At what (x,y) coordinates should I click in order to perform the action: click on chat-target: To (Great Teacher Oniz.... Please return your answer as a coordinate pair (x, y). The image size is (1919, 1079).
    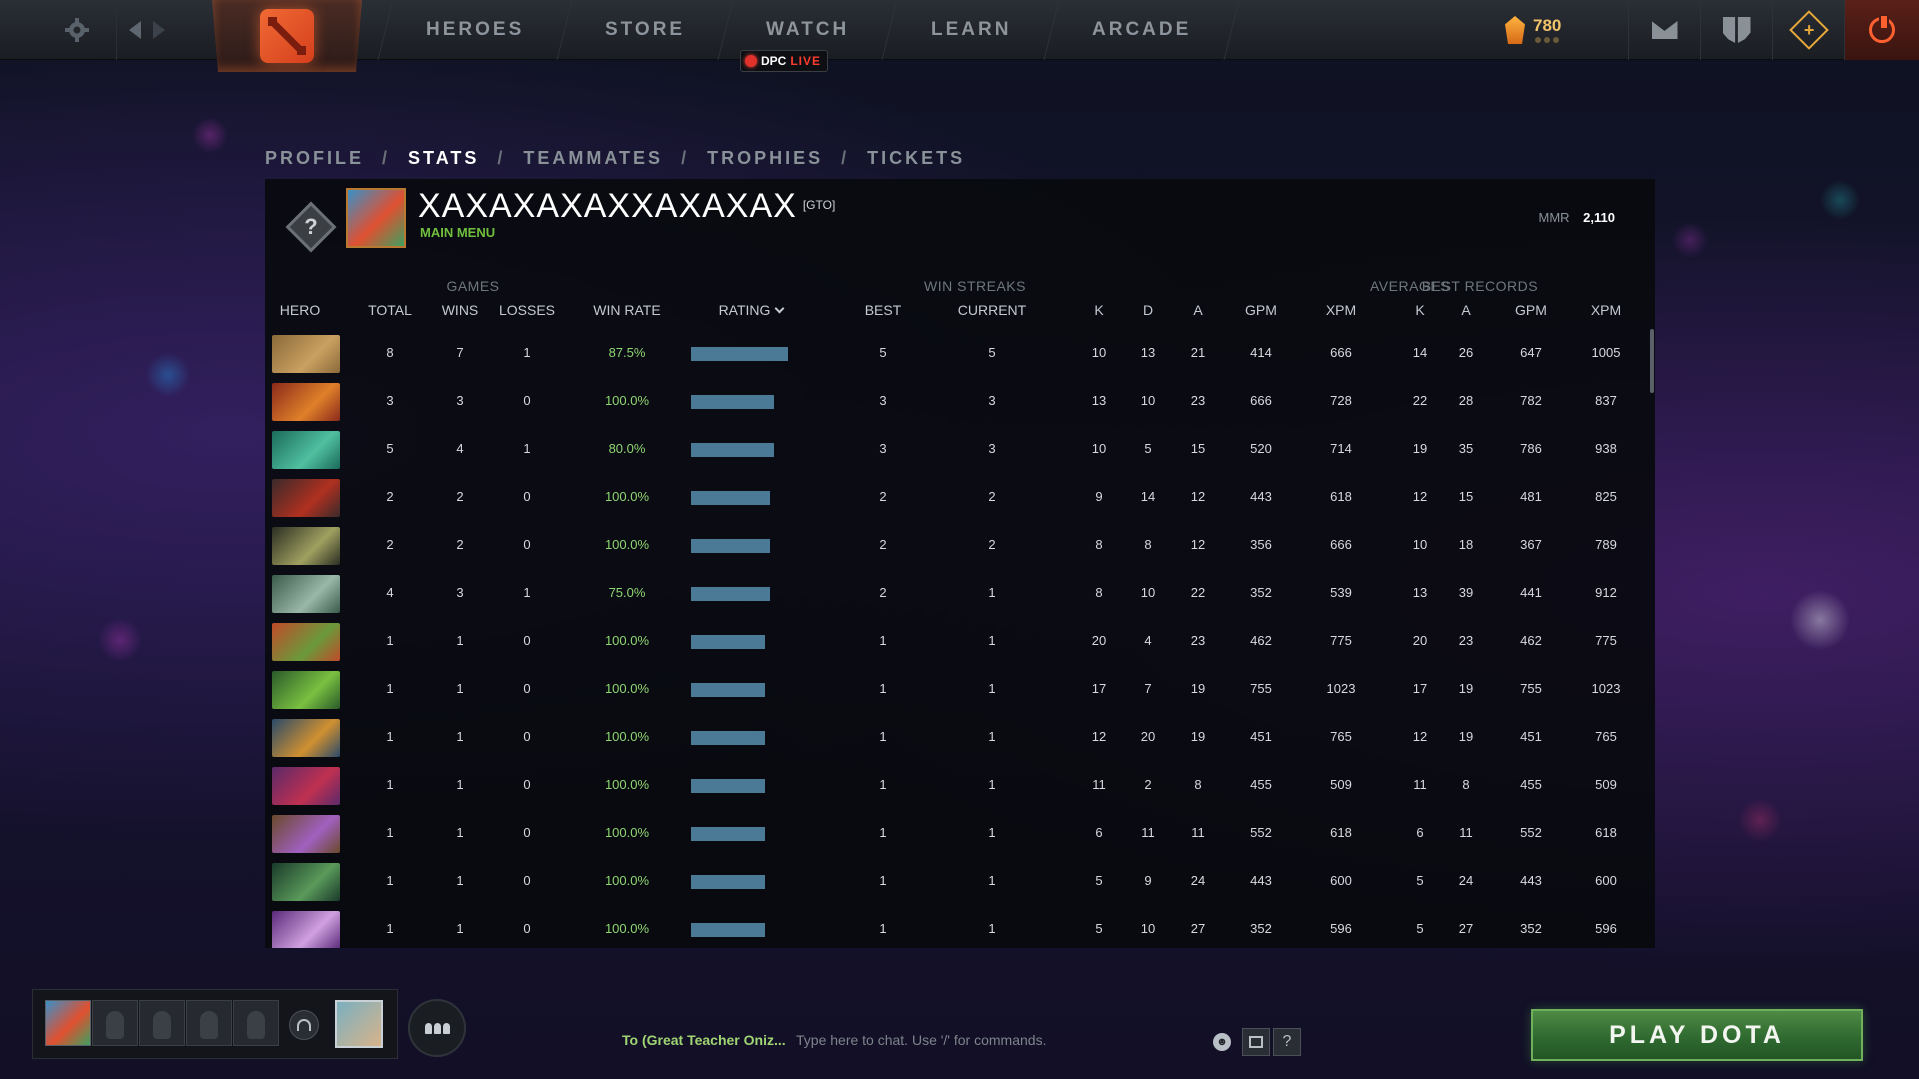
    Looking at the image, I should click on (704, 1040).